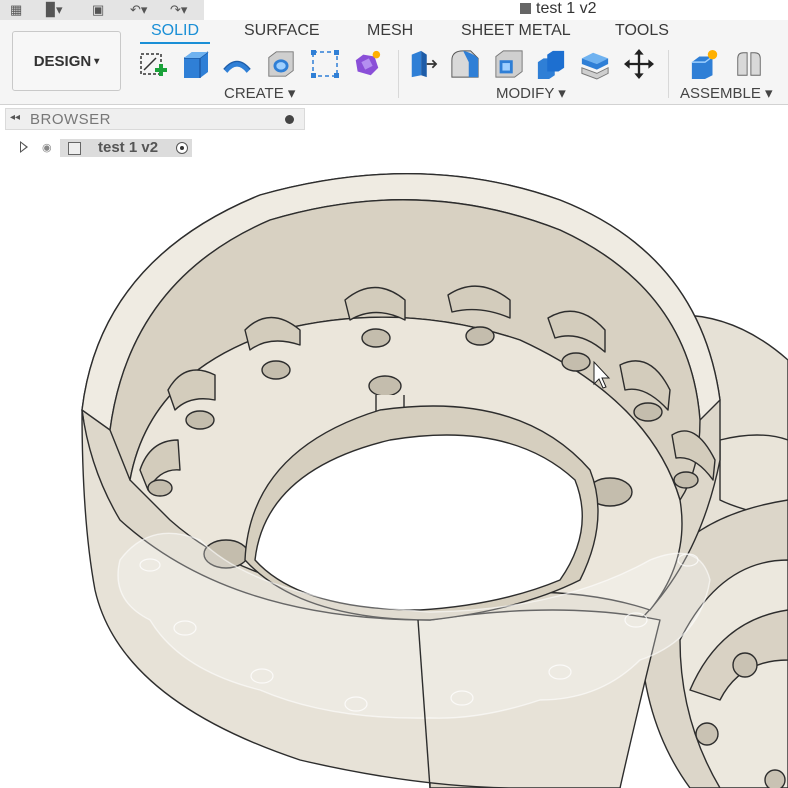 The image size is (788, 788). I want to click on fillet-icon, so click(465, 64).